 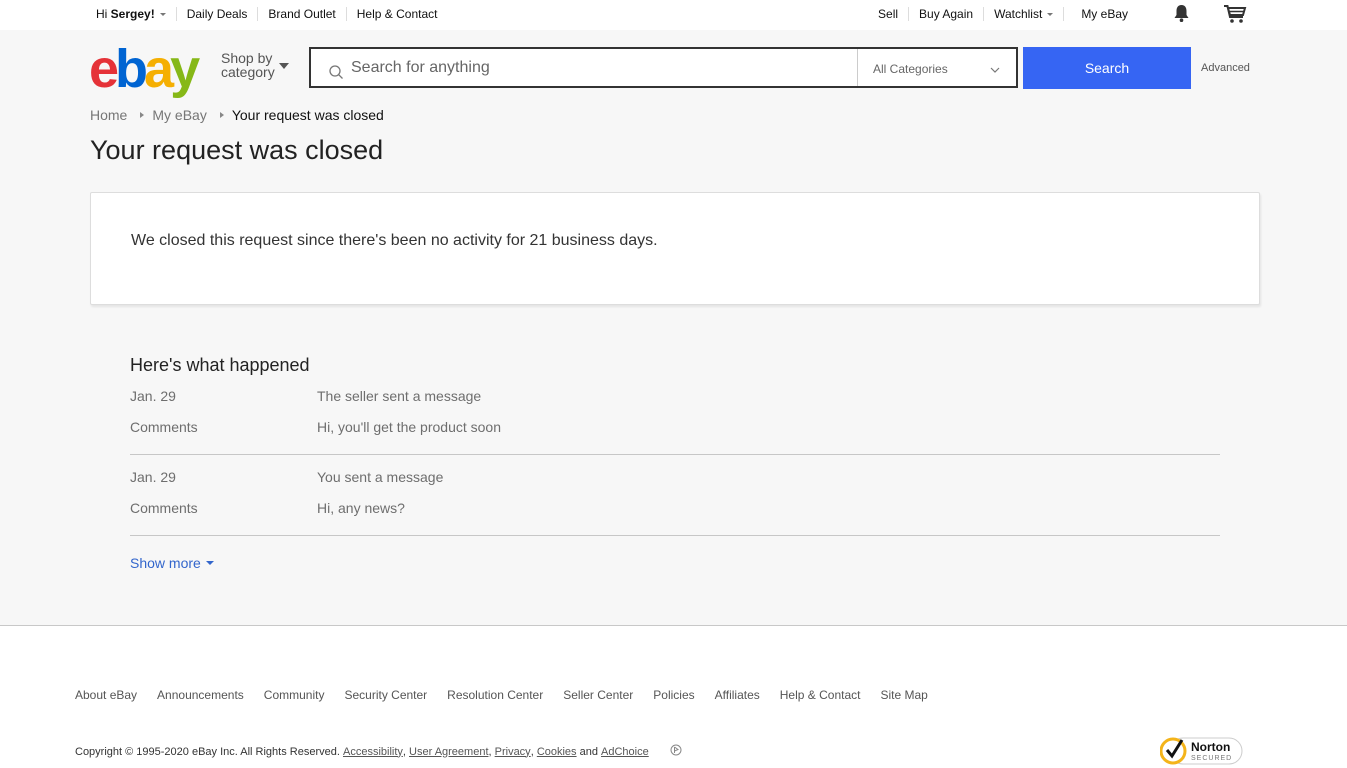 I want to click on footer-link-affiliates: Affiliates, so click(x=737, y=695).